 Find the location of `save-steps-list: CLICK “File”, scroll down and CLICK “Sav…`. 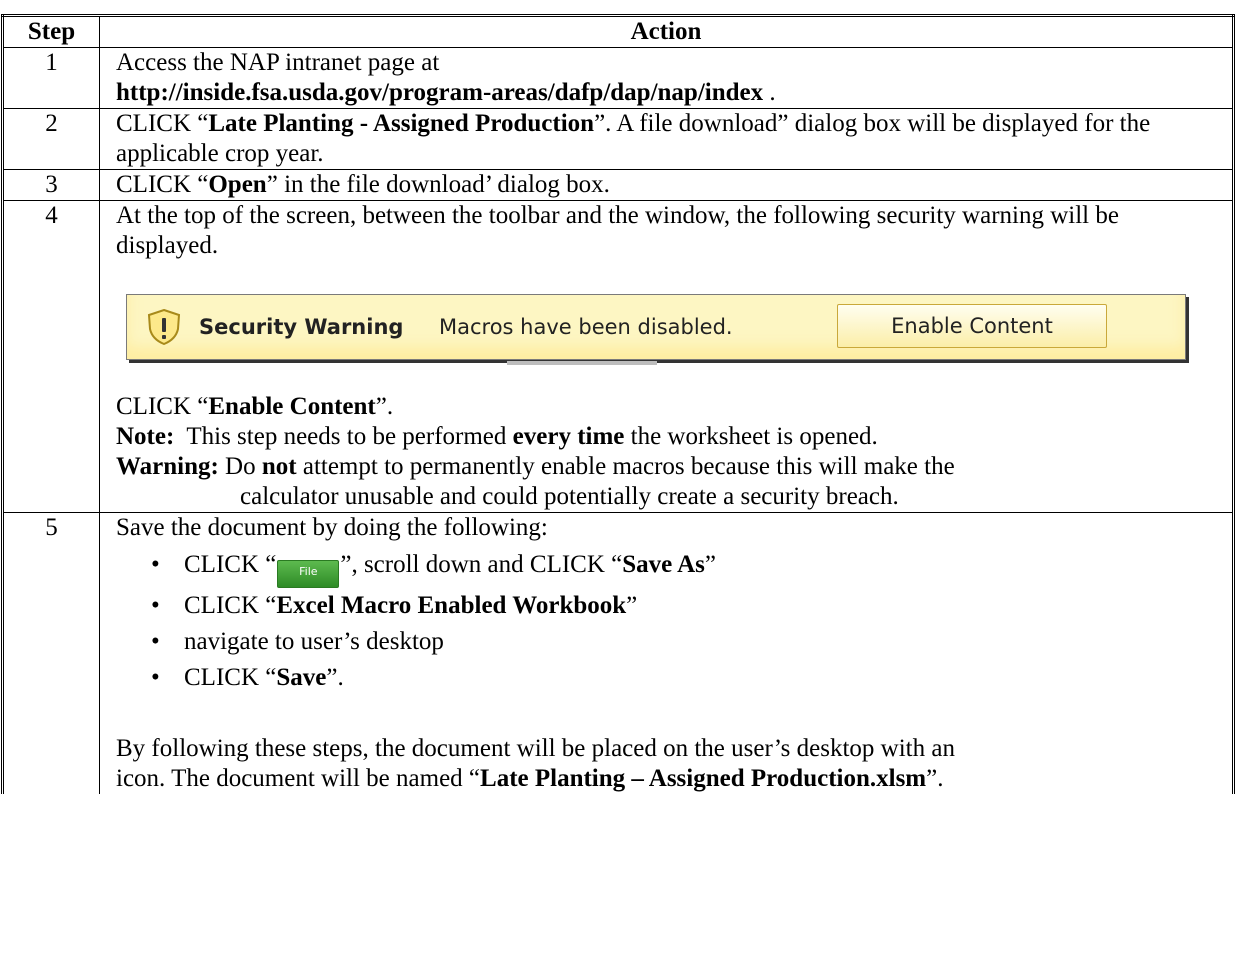

save-steps-list: CLICK “File”, scroll down and CLICK “Sav… is located at coordinates (671, 621).